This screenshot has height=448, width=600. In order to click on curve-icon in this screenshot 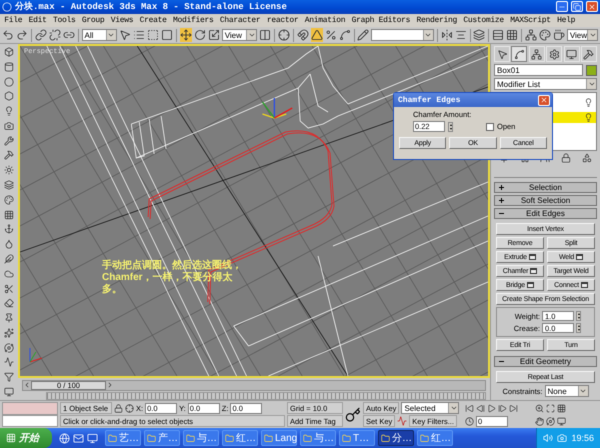, I will do `click(344, 35)`.